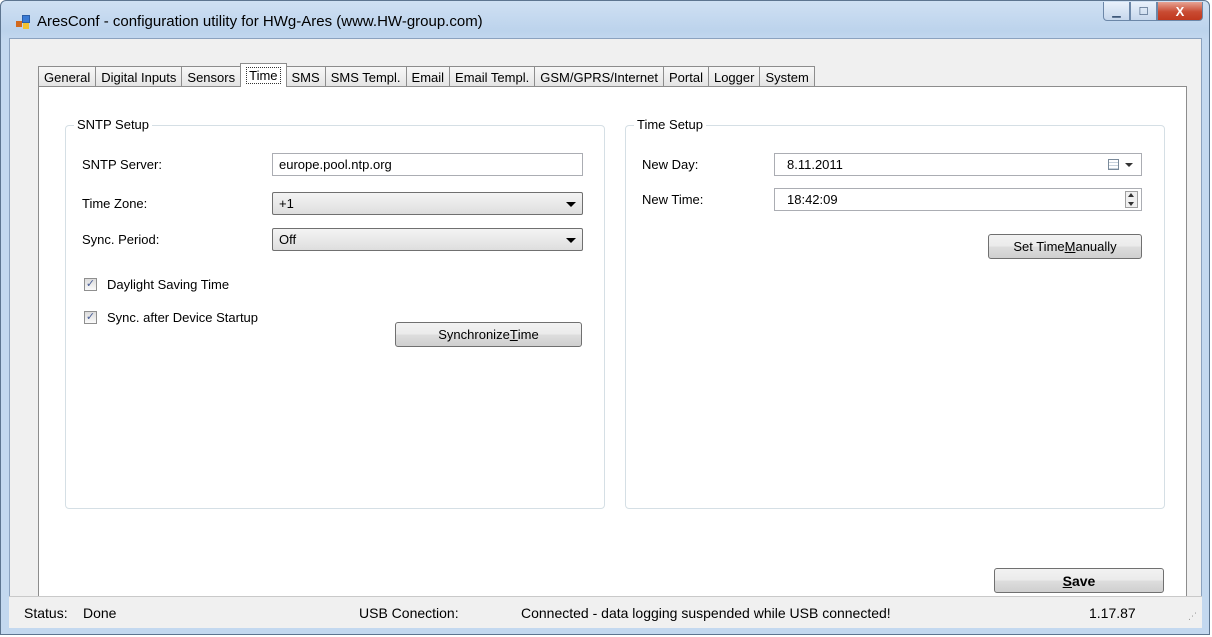  What do you see at coordinates (815, 164) in the screenshot?
I see `new-day-value: 8.11.2011` at bounding box center [815, 164].